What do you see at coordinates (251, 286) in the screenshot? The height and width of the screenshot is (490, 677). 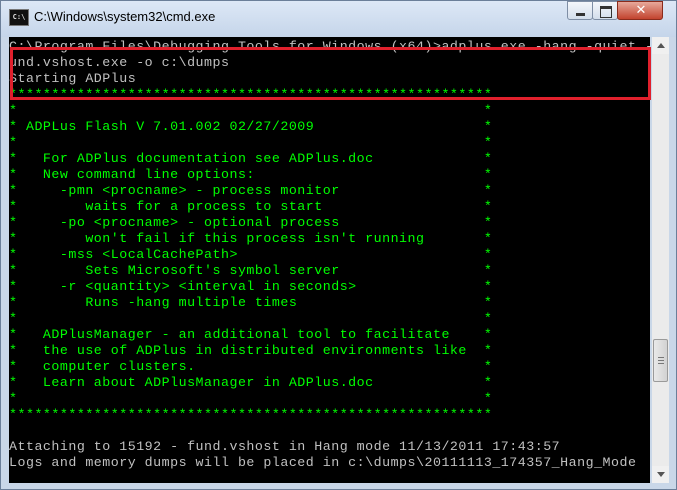 I see `console-line: * -r <quantity> <interval in seconds> *` at bounding box center [251, 286].